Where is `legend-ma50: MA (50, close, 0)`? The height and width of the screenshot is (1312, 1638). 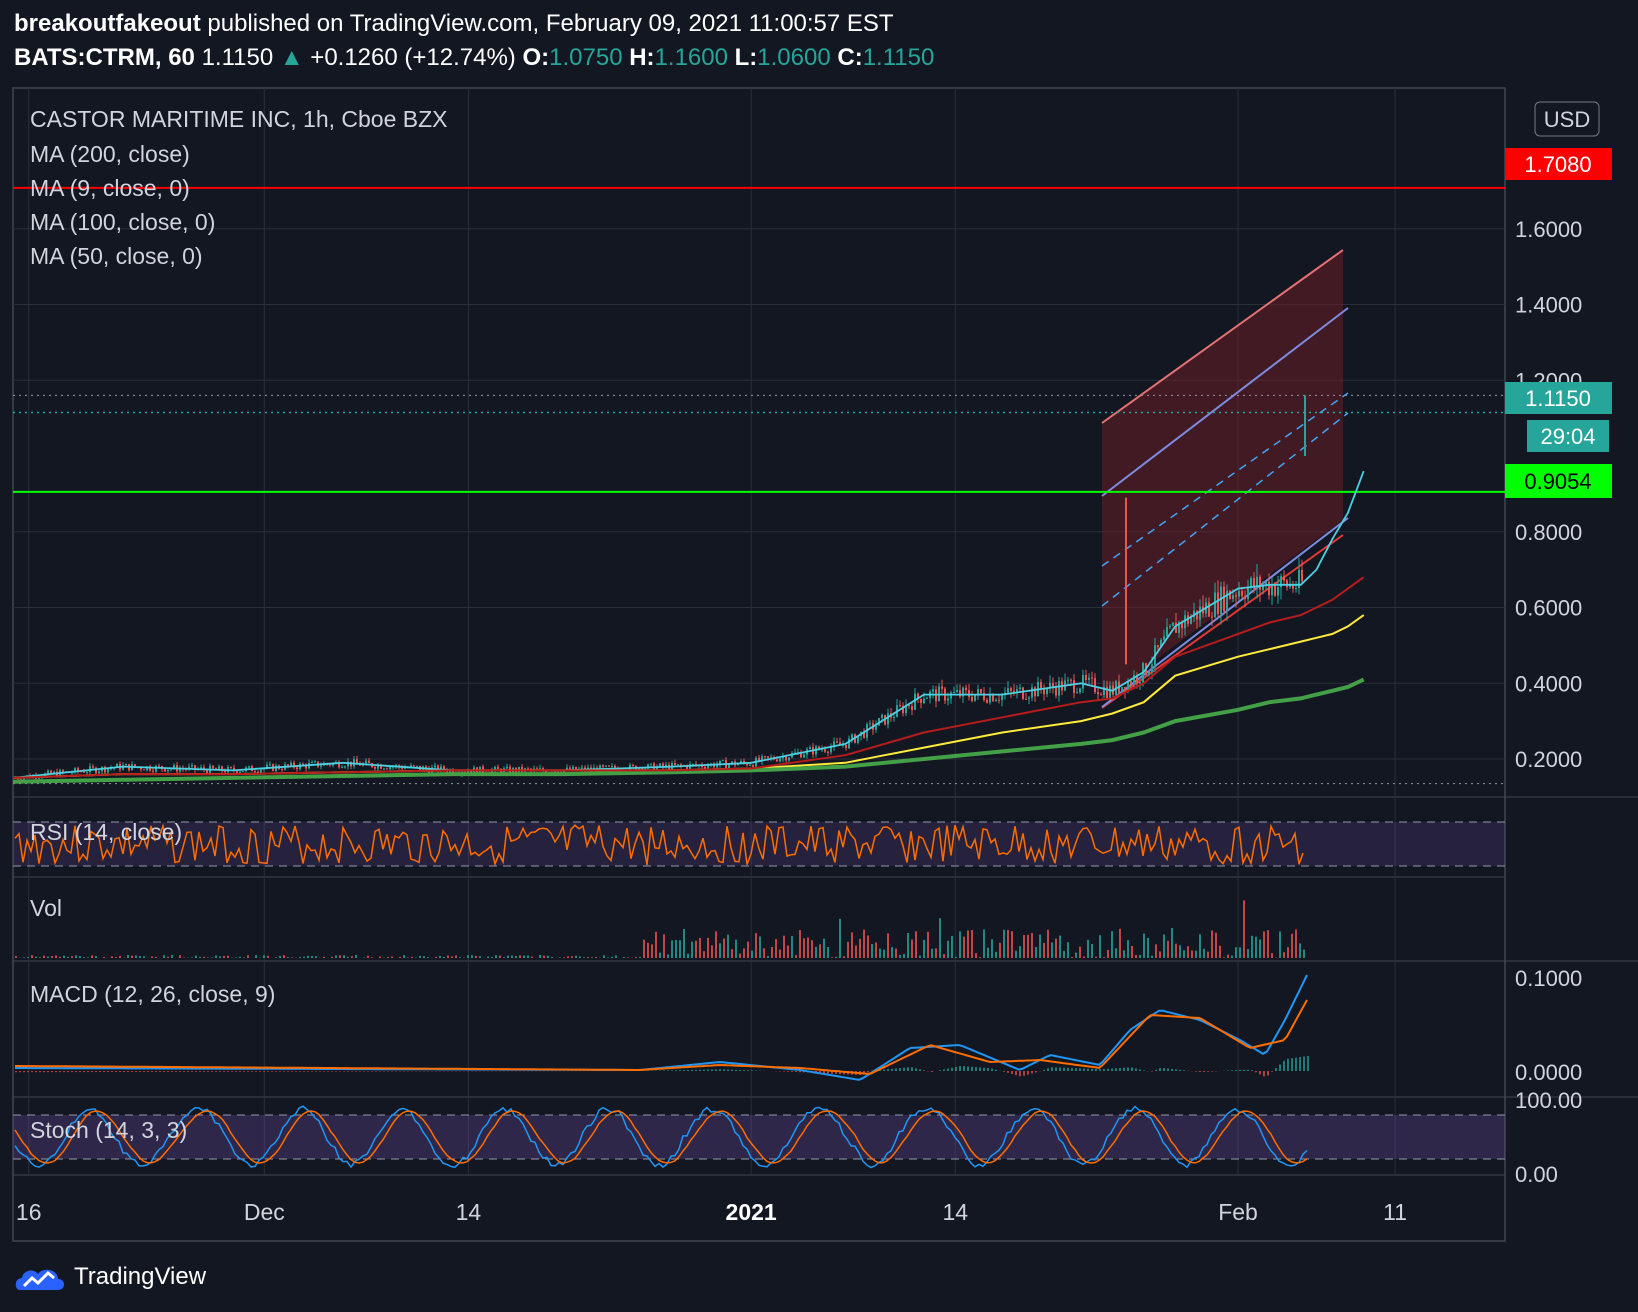
legend-ma50: MA (50, close, 0) is located at coordinates (116, 256).